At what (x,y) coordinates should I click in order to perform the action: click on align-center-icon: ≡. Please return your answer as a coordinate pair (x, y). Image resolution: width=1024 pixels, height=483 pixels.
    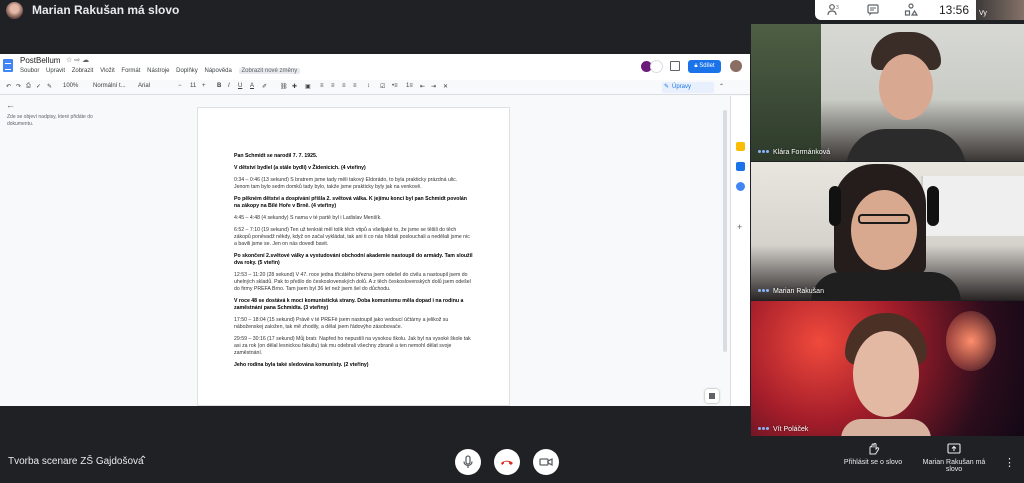
    Looking at the image, I should click on (333, 86).